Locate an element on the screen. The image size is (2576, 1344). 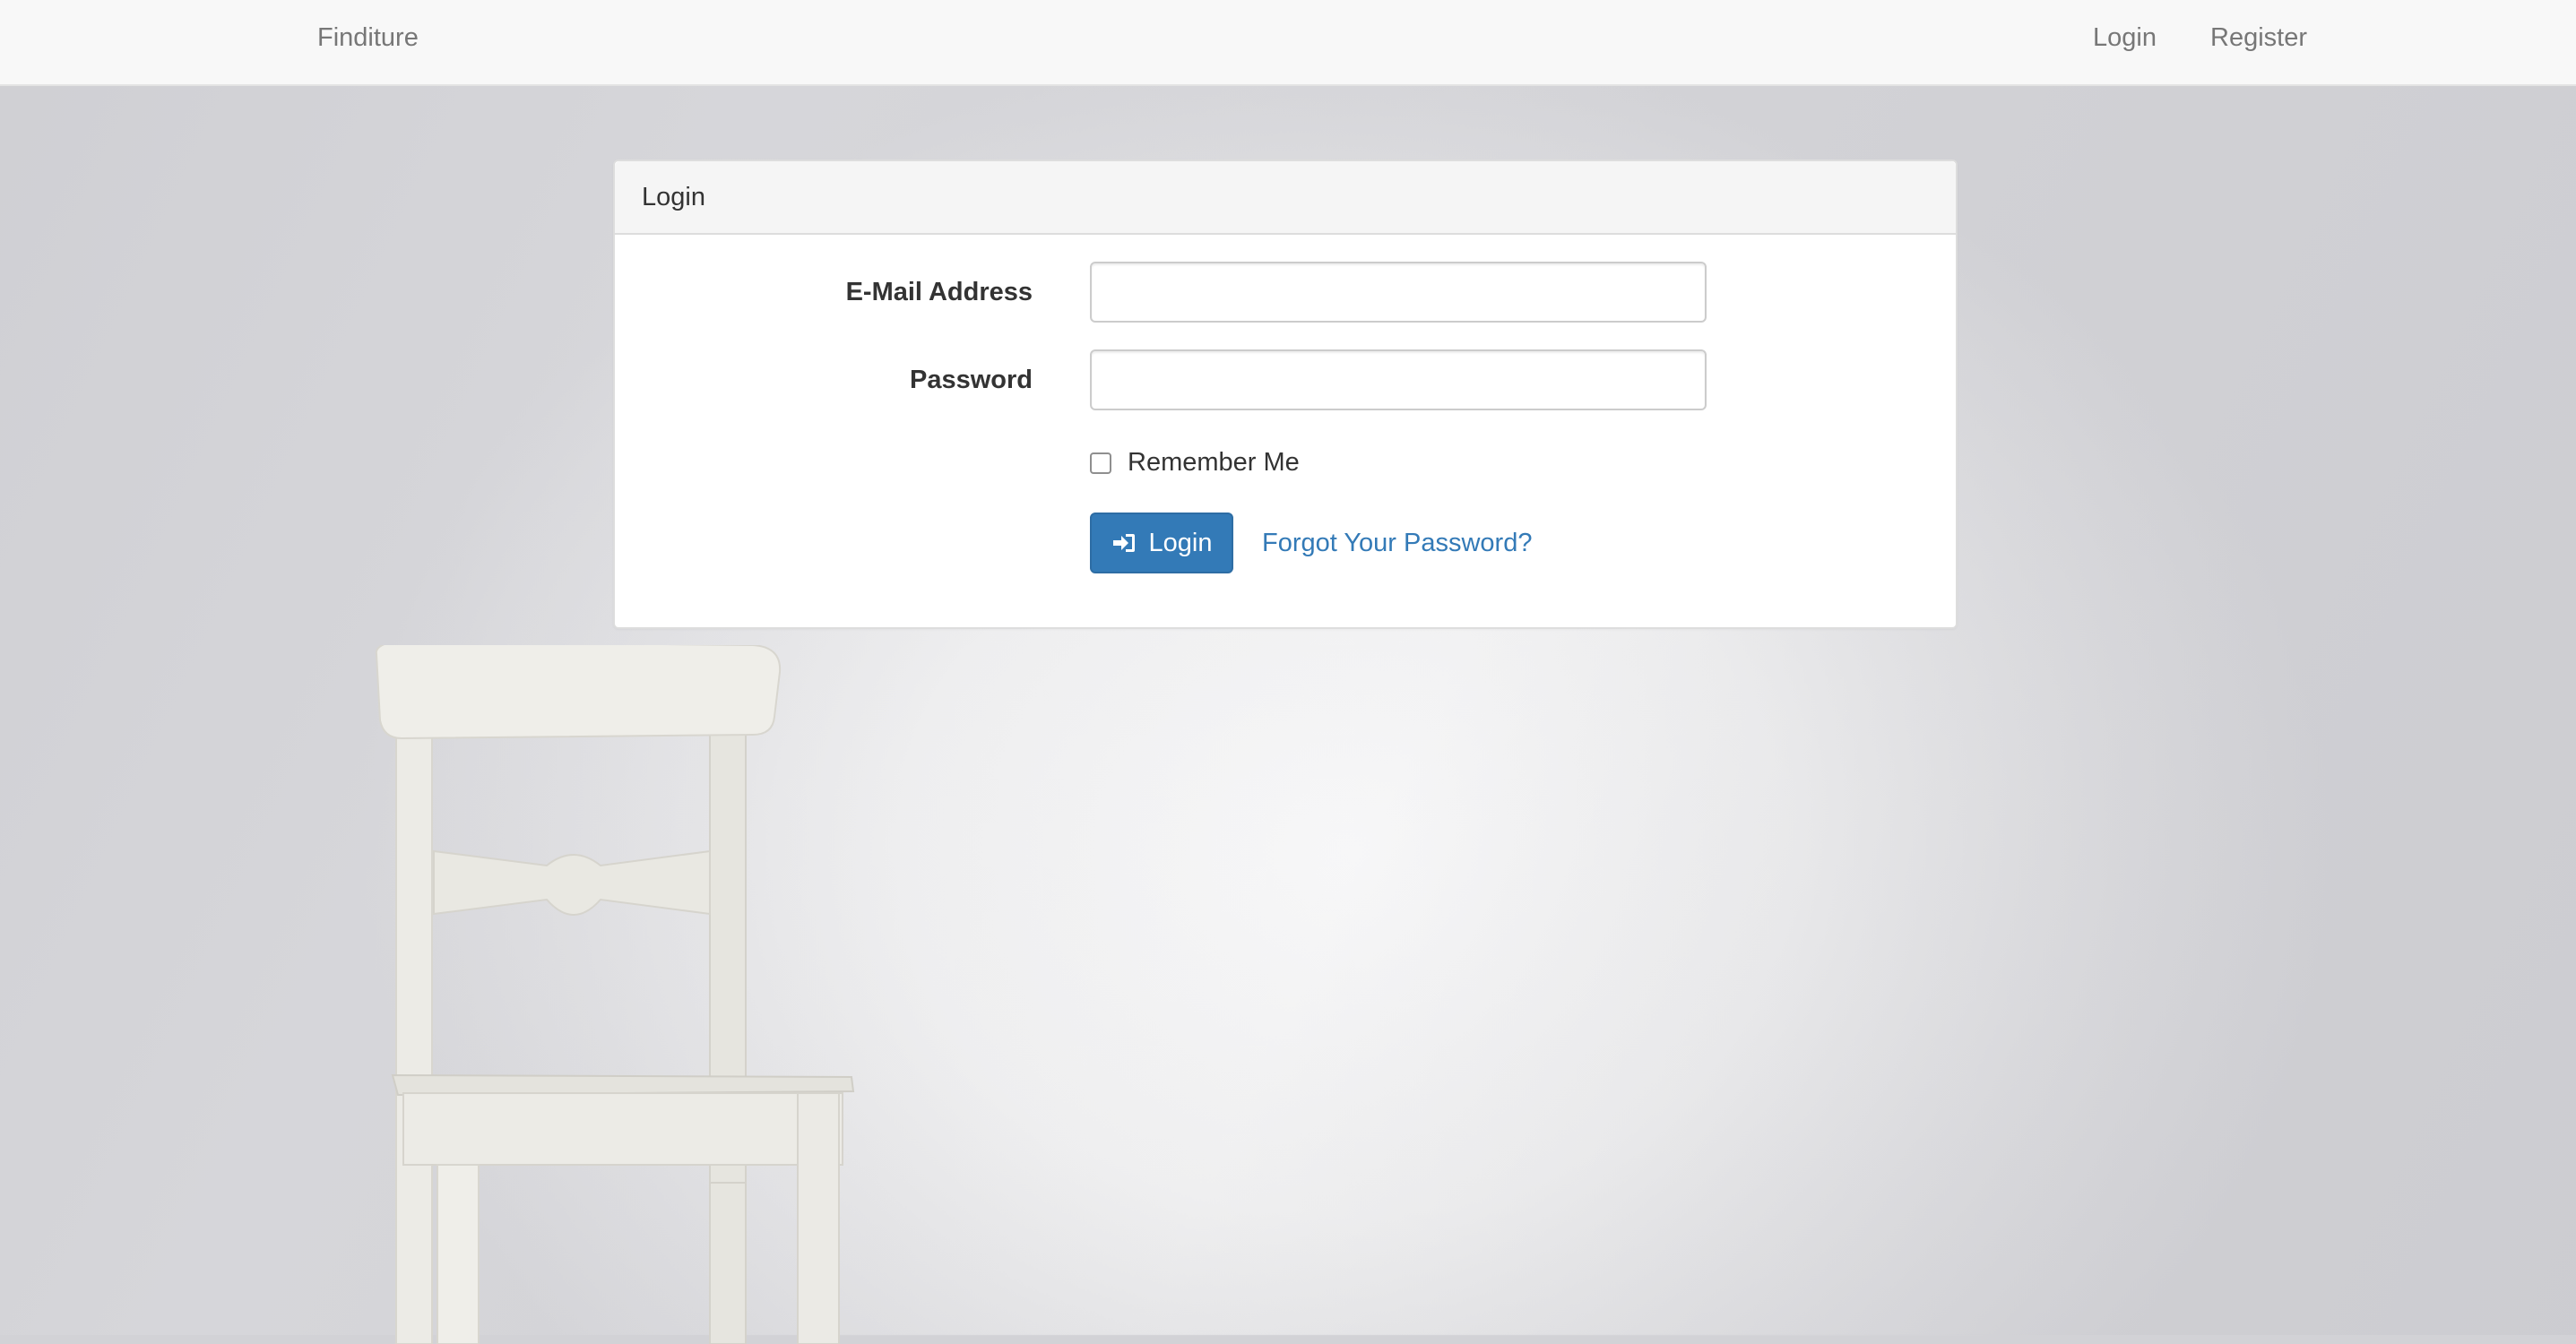
email-label: E-Mail Address is located at coordinates (939, 292).